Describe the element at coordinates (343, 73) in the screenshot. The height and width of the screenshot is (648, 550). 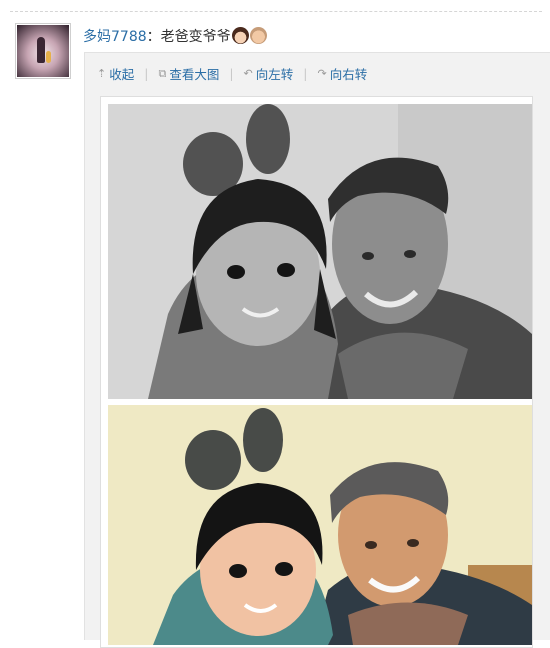
I see `rotate-right-button: ↷ 向右转` at that location.